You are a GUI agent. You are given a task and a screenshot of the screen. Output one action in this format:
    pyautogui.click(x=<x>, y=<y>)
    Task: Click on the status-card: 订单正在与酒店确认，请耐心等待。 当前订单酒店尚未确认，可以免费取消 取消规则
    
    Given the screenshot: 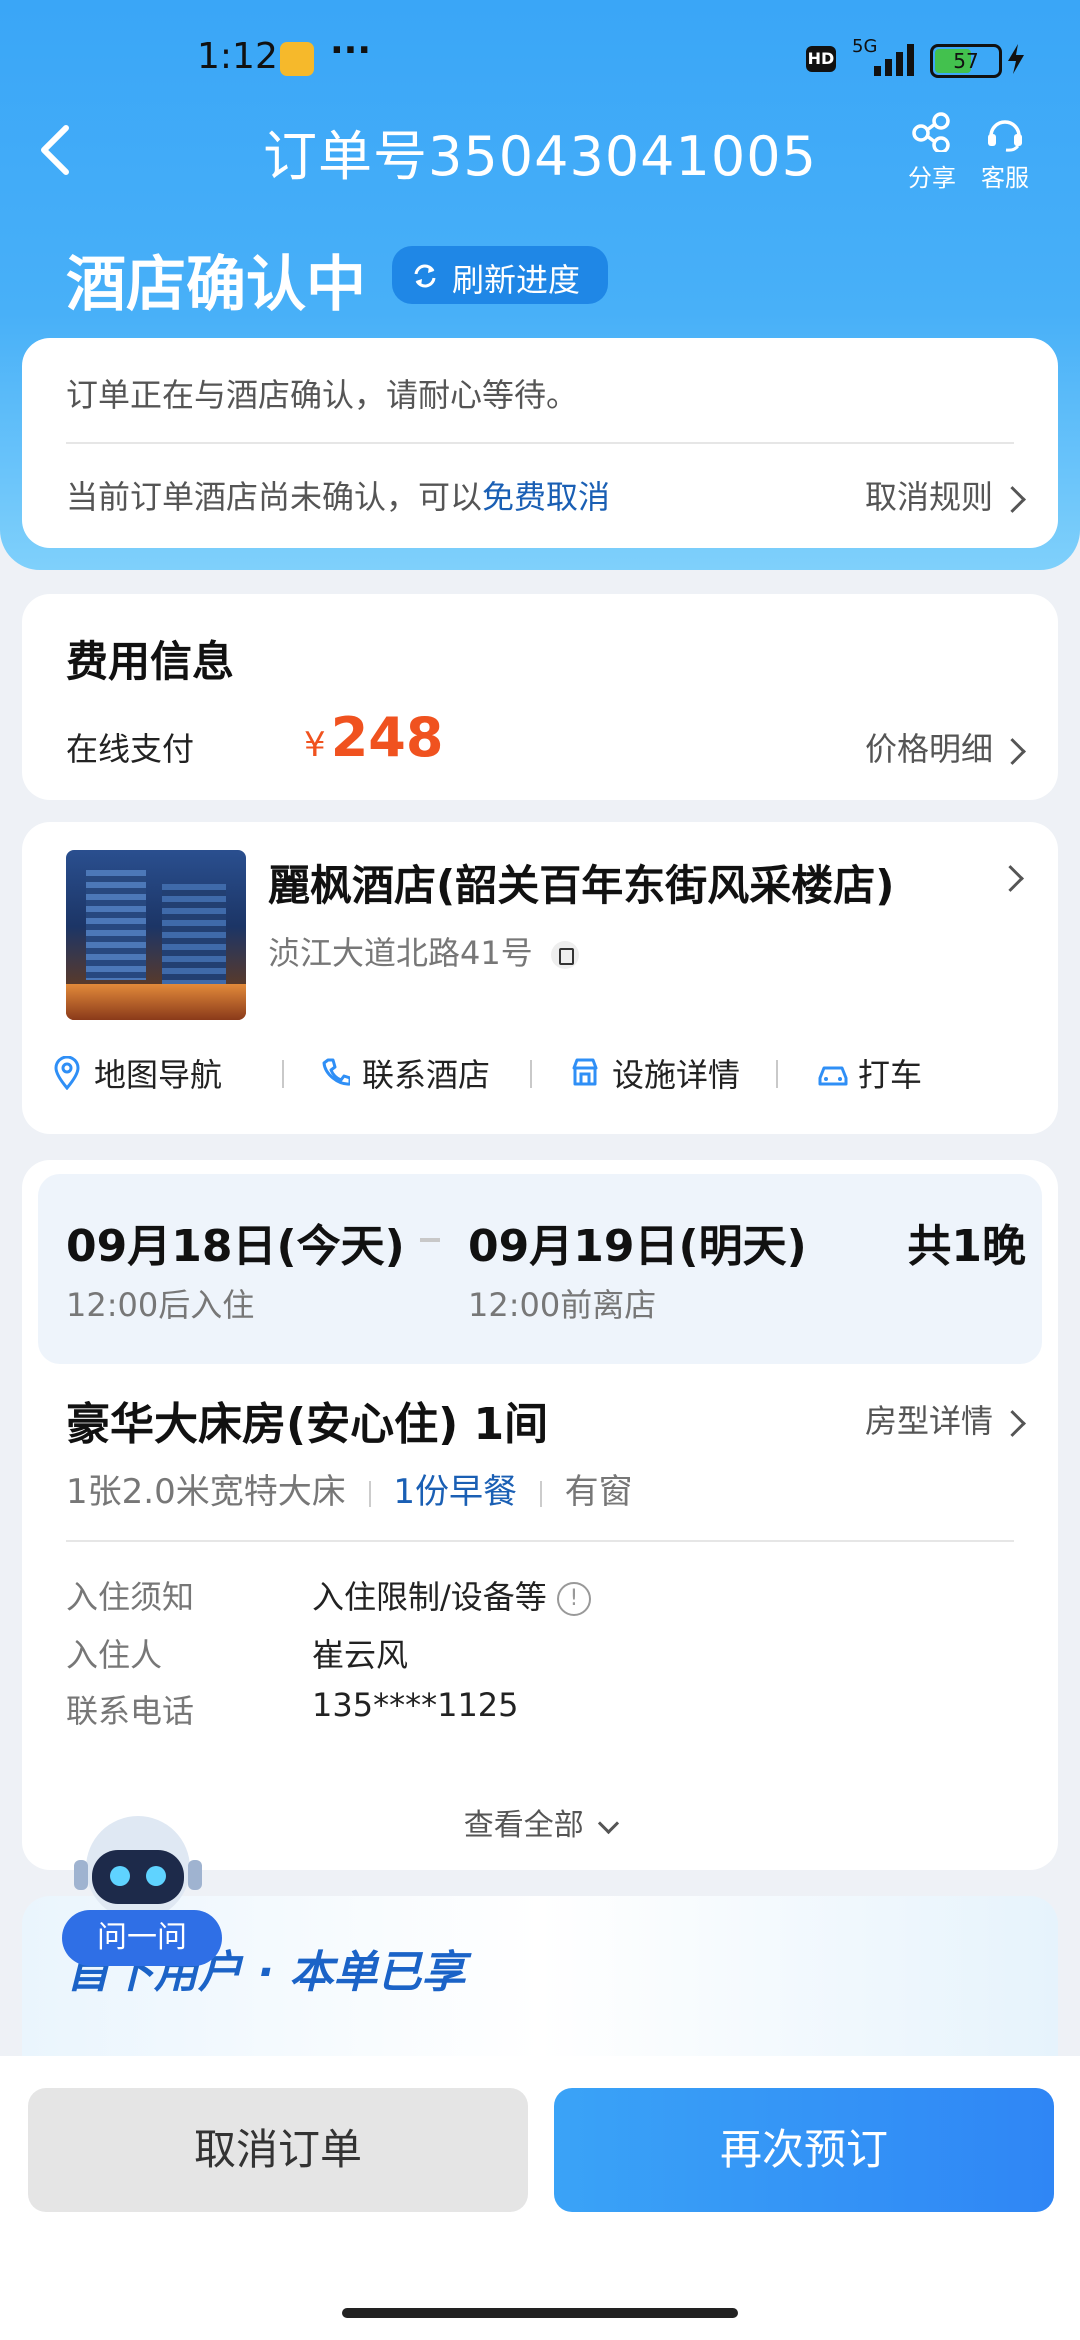 What is the action you would take?
    pyautogui.click(x=540, y=443)
    